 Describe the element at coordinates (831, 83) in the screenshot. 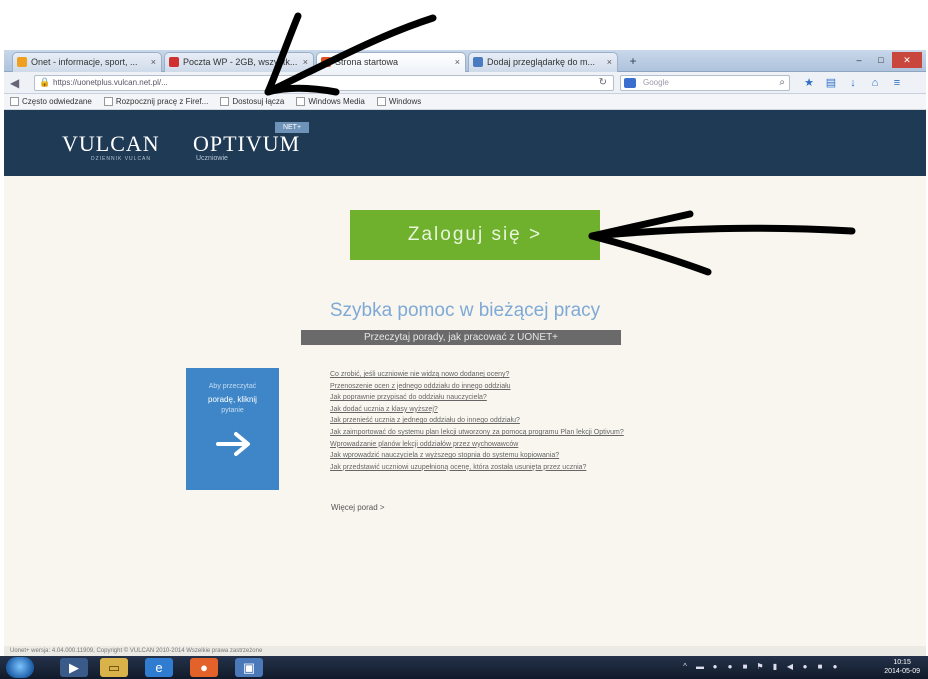

I see `bookmarks-menu-icon: ▤` at that location.